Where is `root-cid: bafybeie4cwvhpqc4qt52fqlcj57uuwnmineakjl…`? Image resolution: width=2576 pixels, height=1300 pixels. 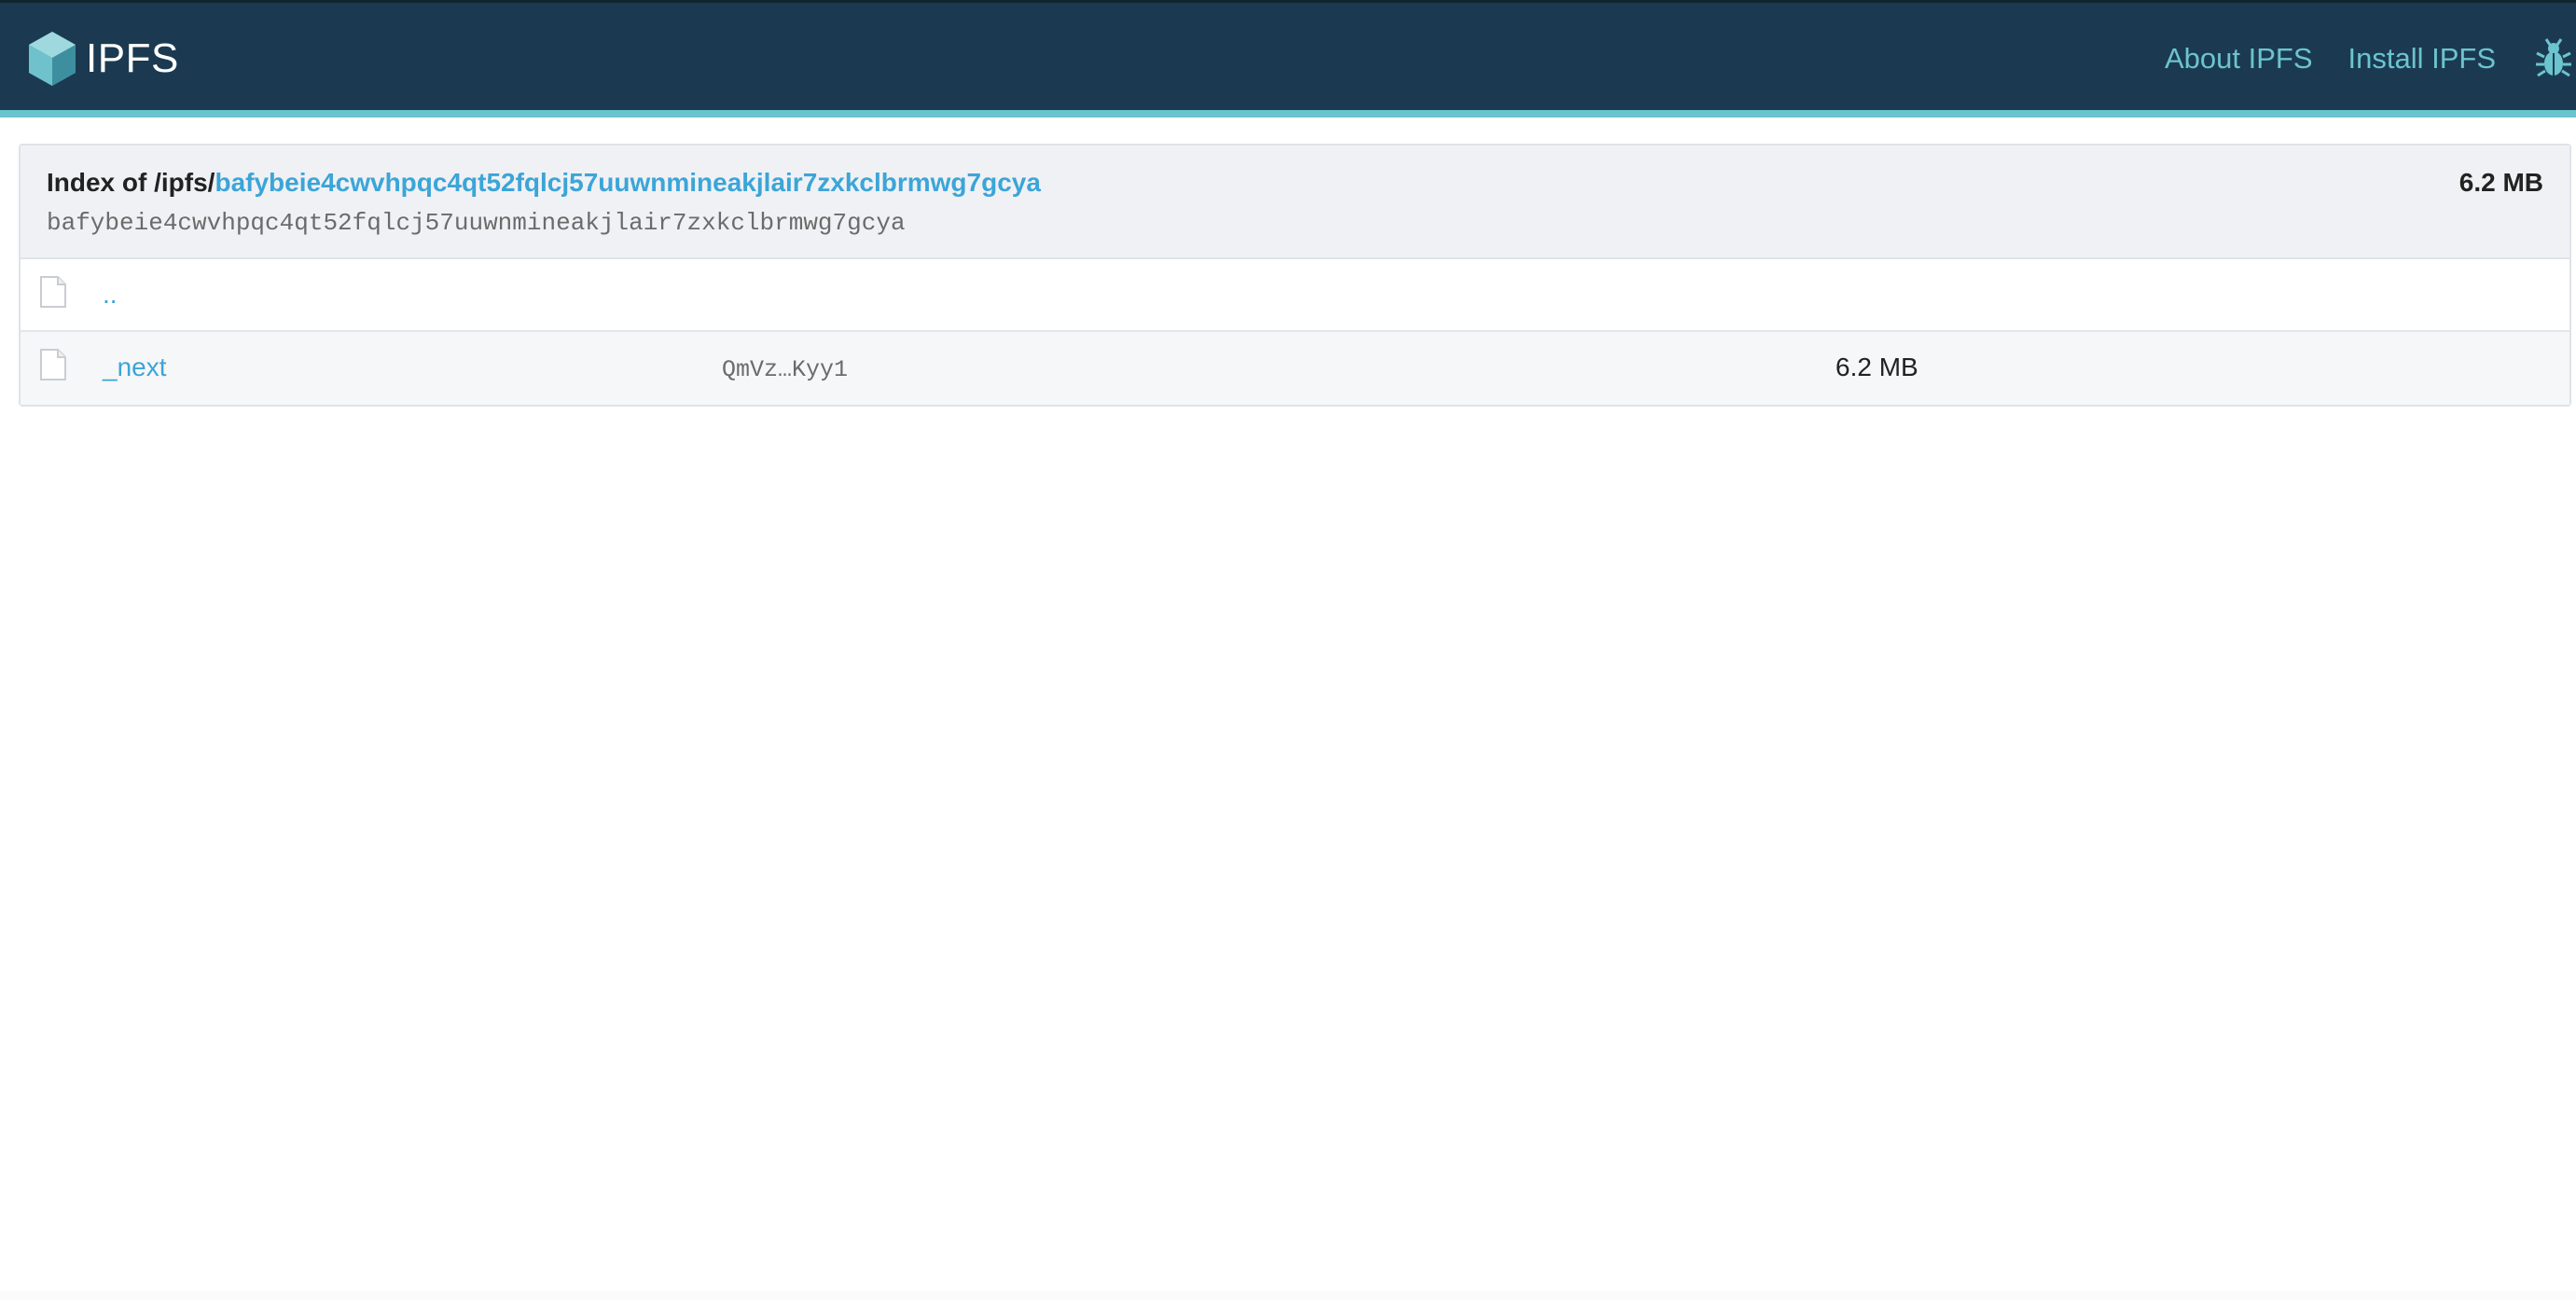 root-cid: bafybeie4cwvhpqc4qt52fqlcj57uuwnmineakjl… is located at coordinates (476, 223).